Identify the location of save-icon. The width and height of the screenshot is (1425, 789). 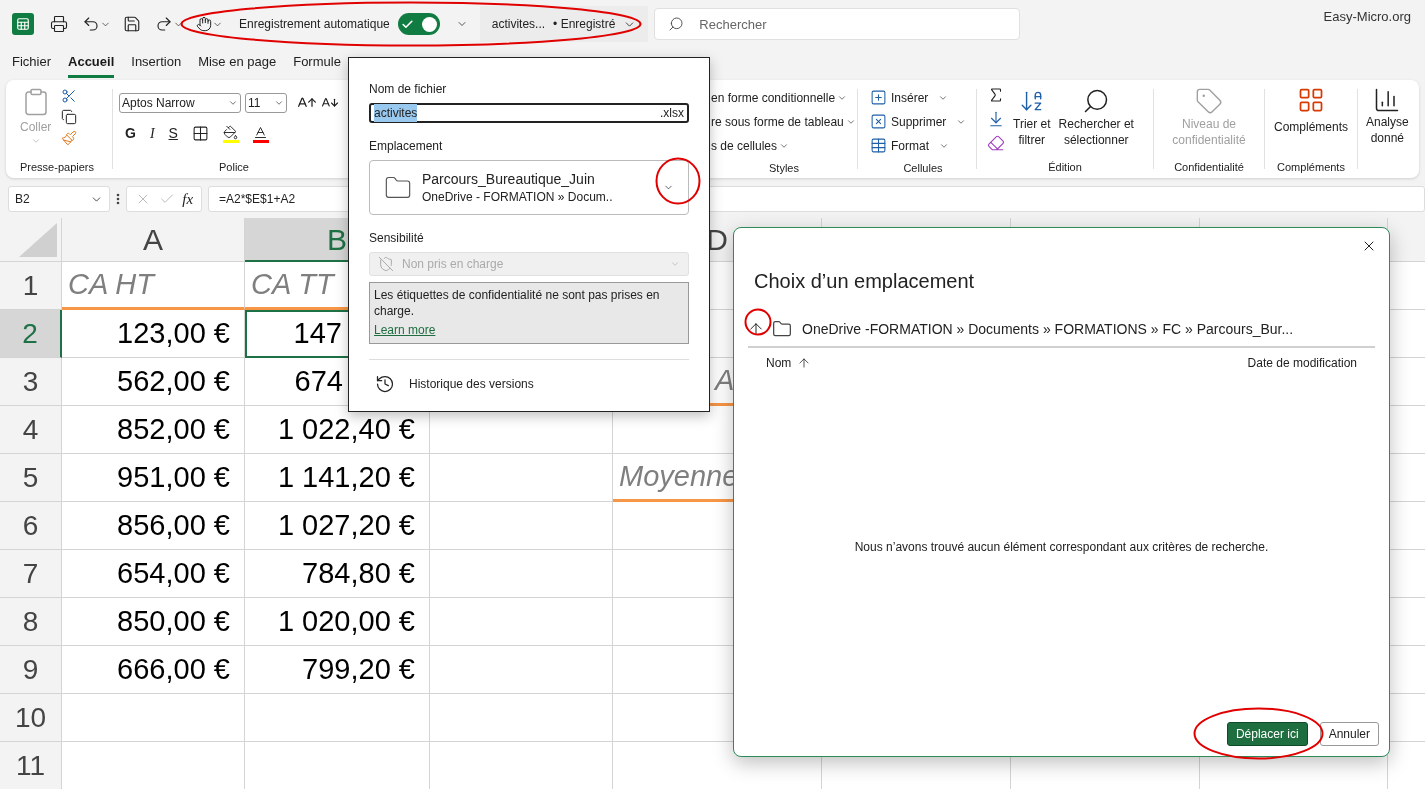
(132, 24).